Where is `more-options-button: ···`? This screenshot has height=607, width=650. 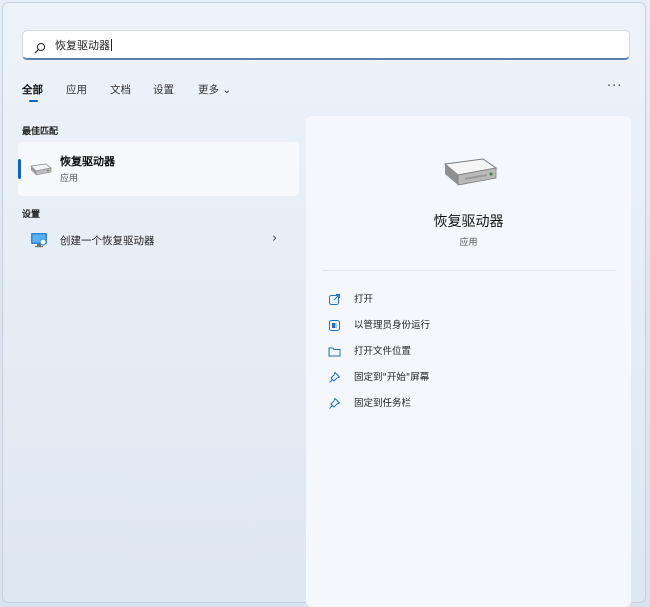 more-options-button: ··· is located at coordinates (614, 86).